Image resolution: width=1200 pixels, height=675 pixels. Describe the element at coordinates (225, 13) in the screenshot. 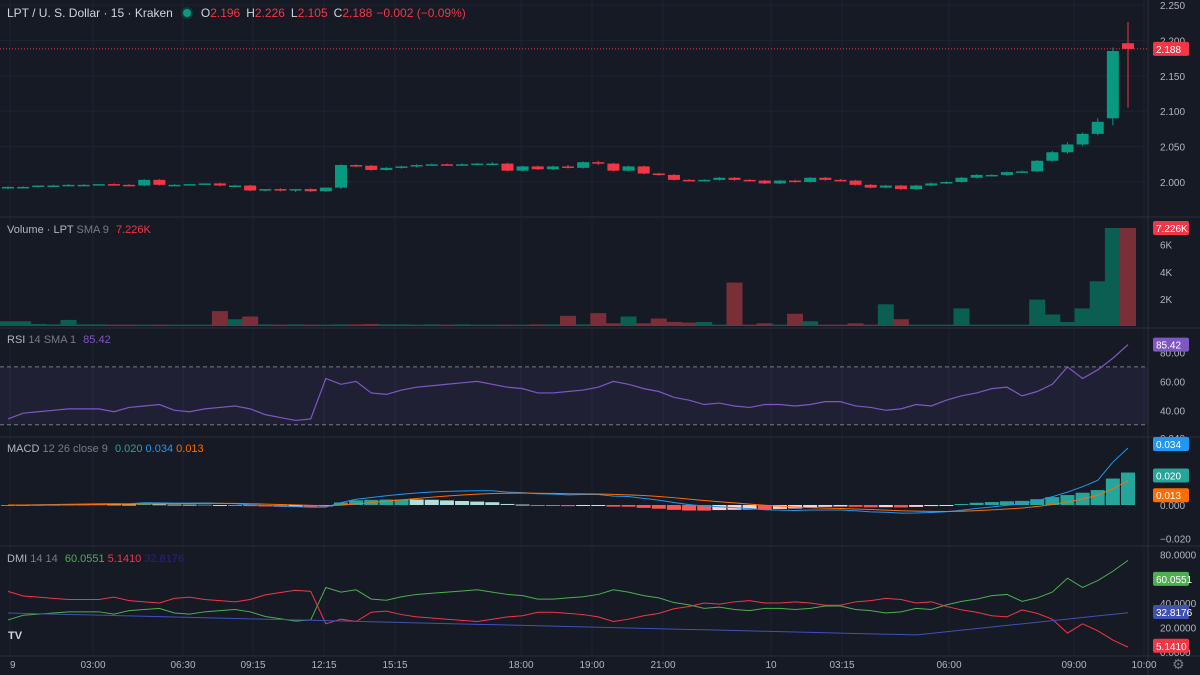

I see `open-value: 2.196` at that location.